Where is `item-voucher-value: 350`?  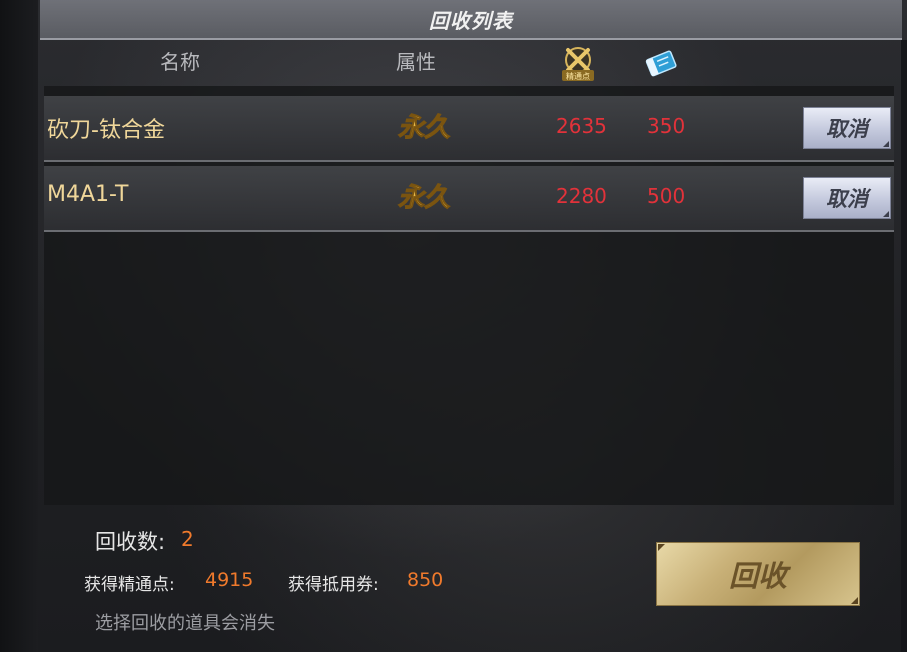
item-voucher-value: 350 is located at coordinates (666, 126).